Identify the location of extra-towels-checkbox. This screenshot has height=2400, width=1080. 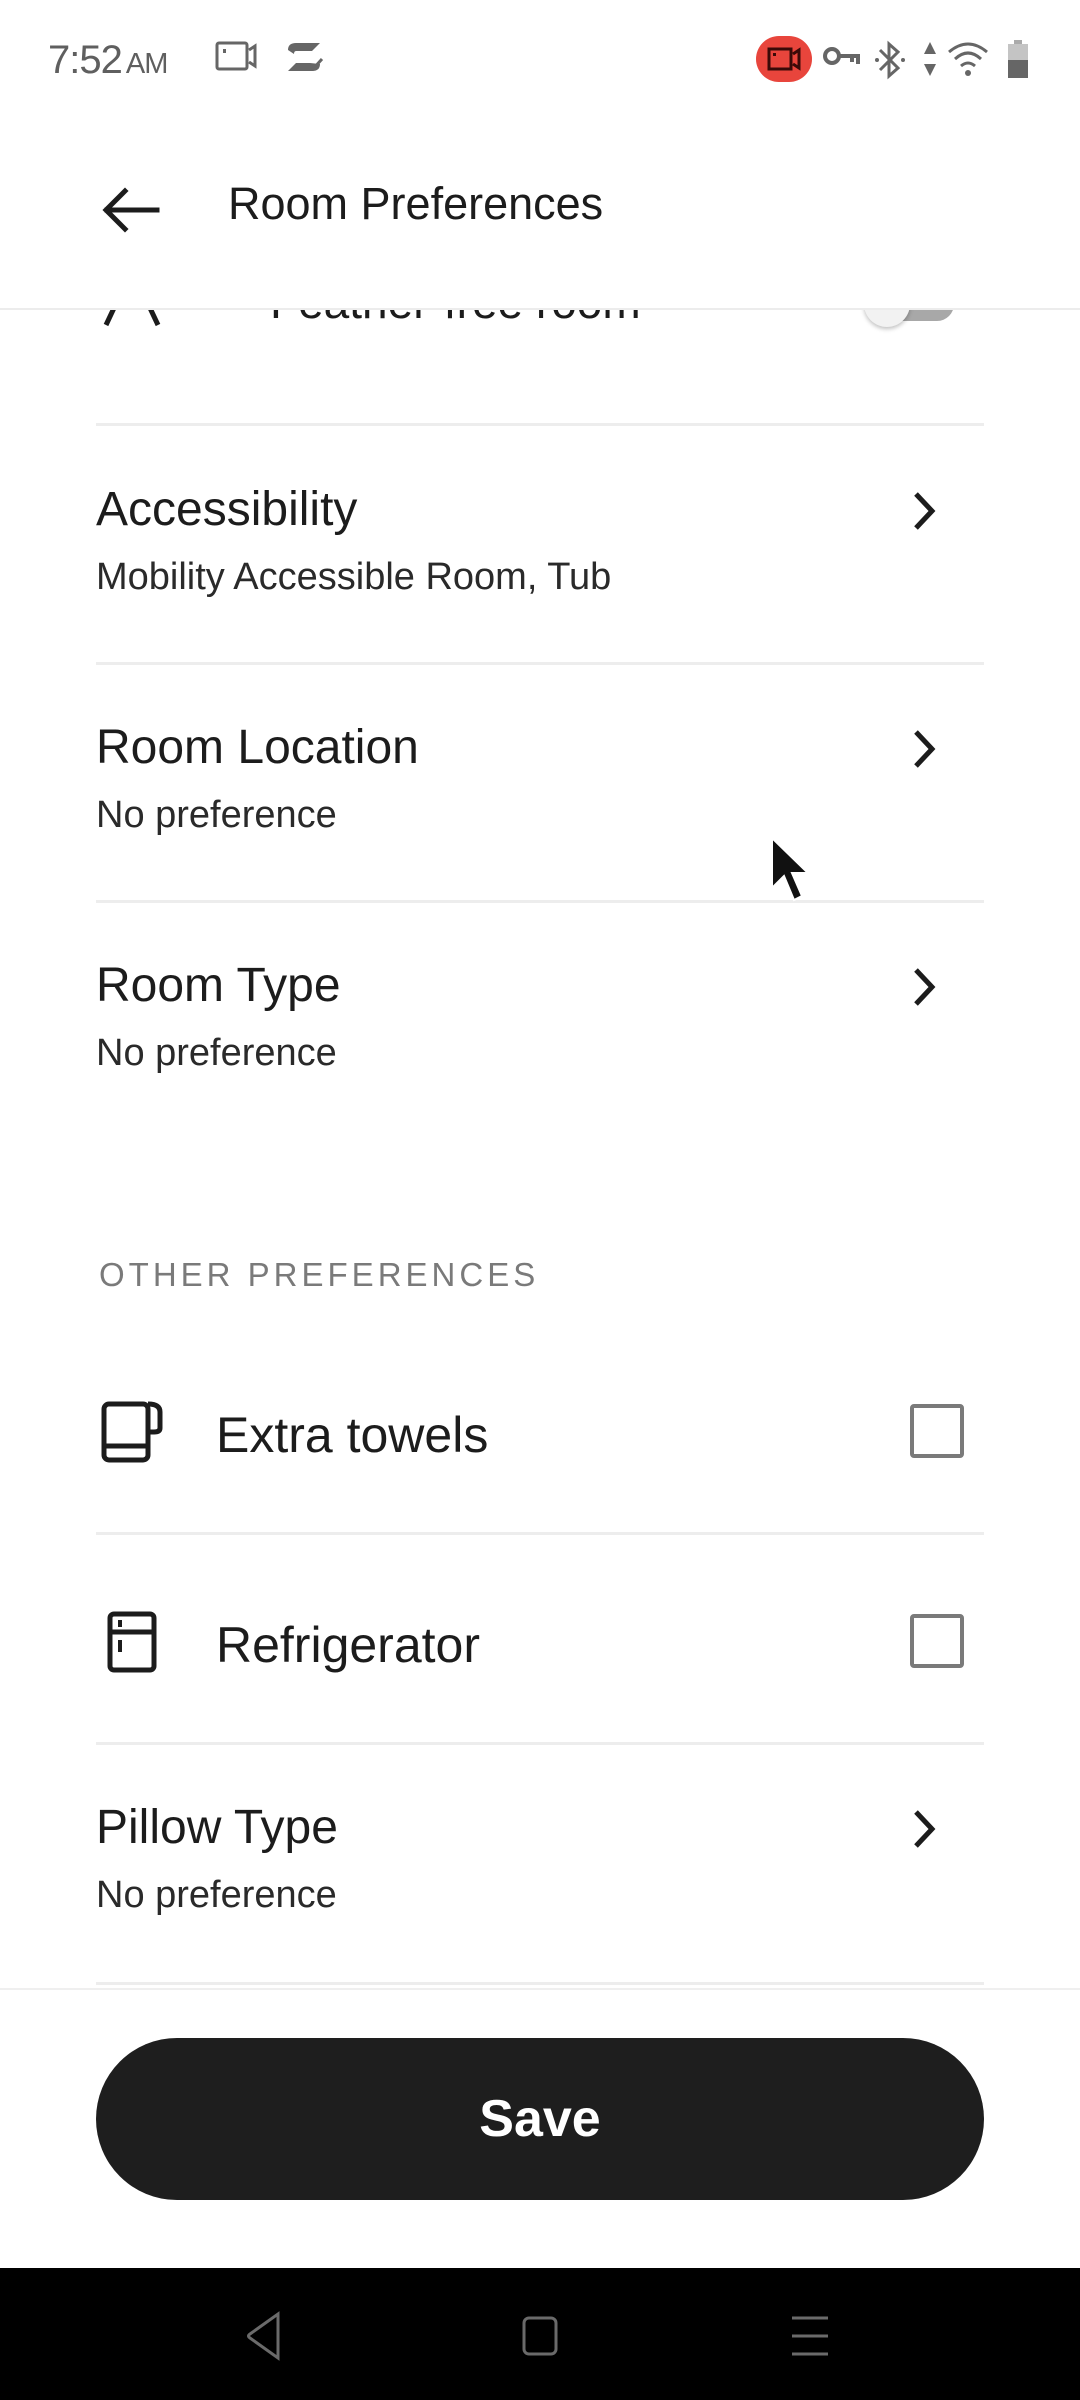
(937, 1431).